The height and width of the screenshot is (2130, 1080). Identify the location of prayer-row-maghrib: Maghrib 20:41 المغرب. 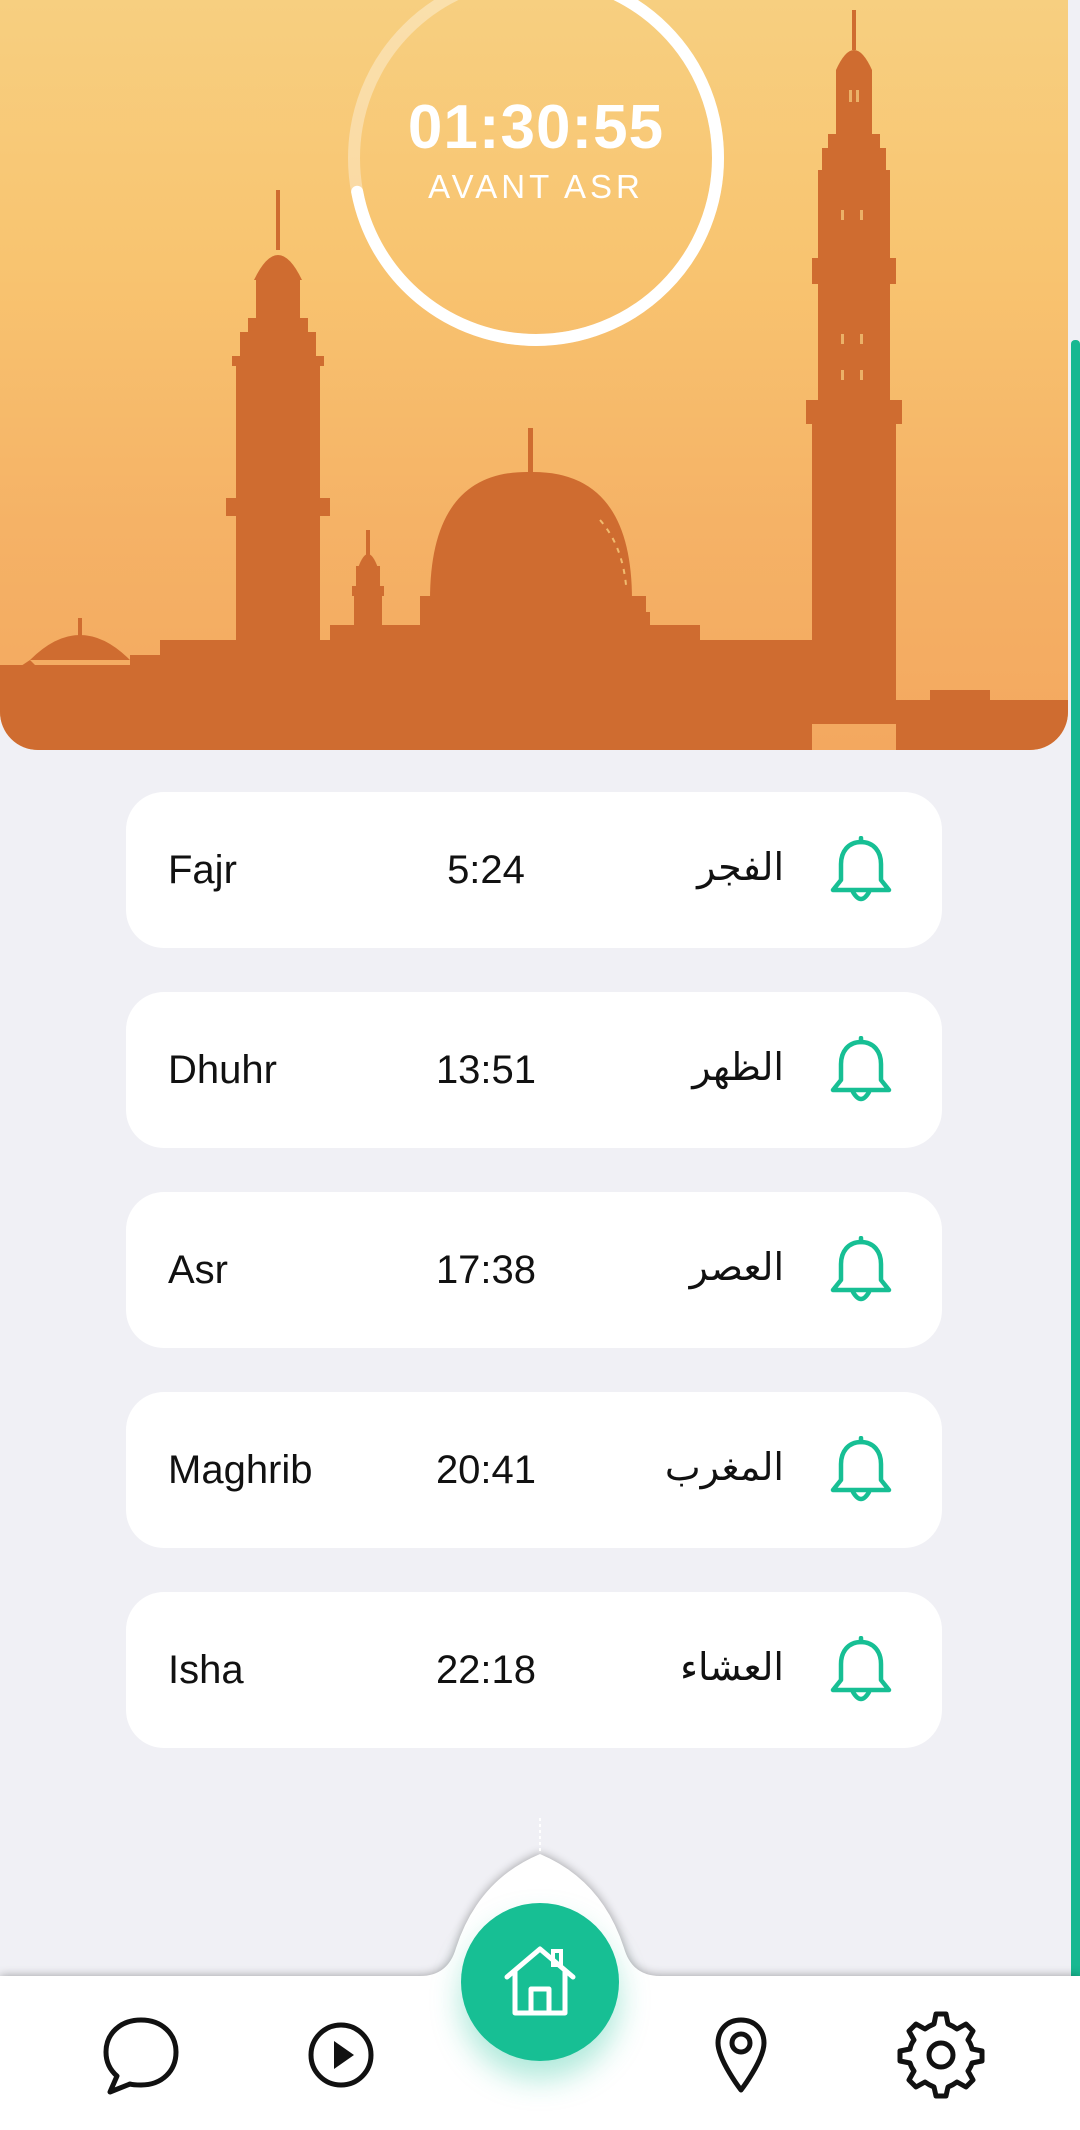
(534, 1470).